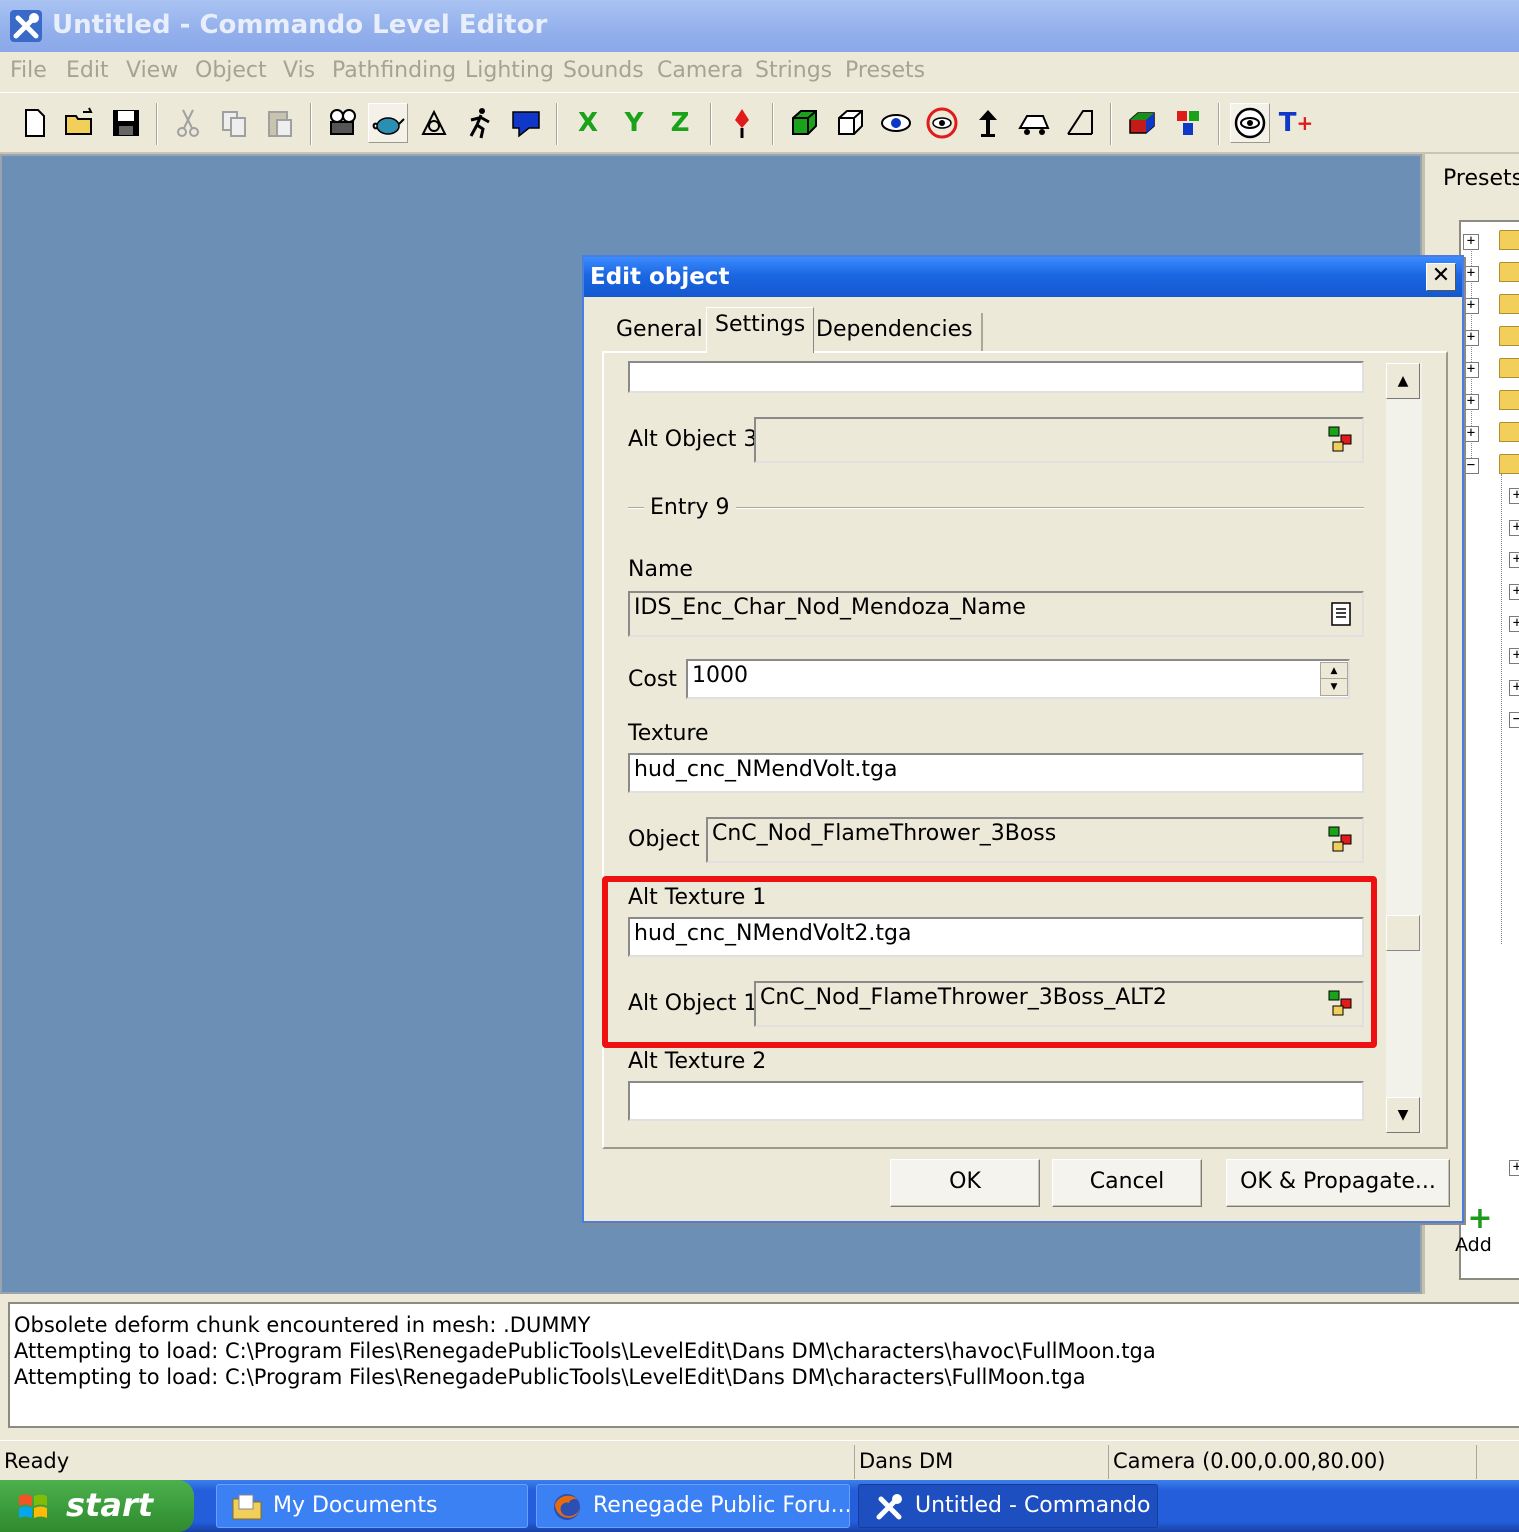 The width and height of the screenshot is (1519, 1532). What do you see at coordinates (87, 70) in the screenshot?
I see `menu-edit: Edit` at bounding box center [87, 70].